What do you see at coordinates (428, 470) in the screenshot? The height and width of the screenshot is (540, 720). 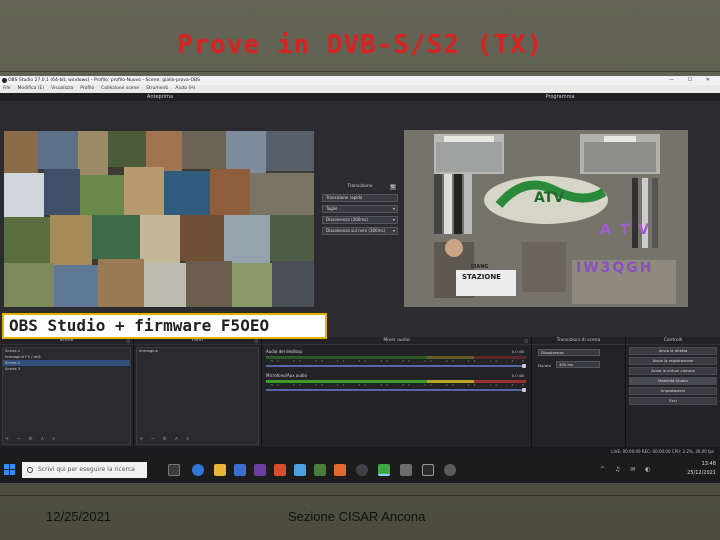 I see `obs-taskbar-icon` at bounding box center [428, 470].